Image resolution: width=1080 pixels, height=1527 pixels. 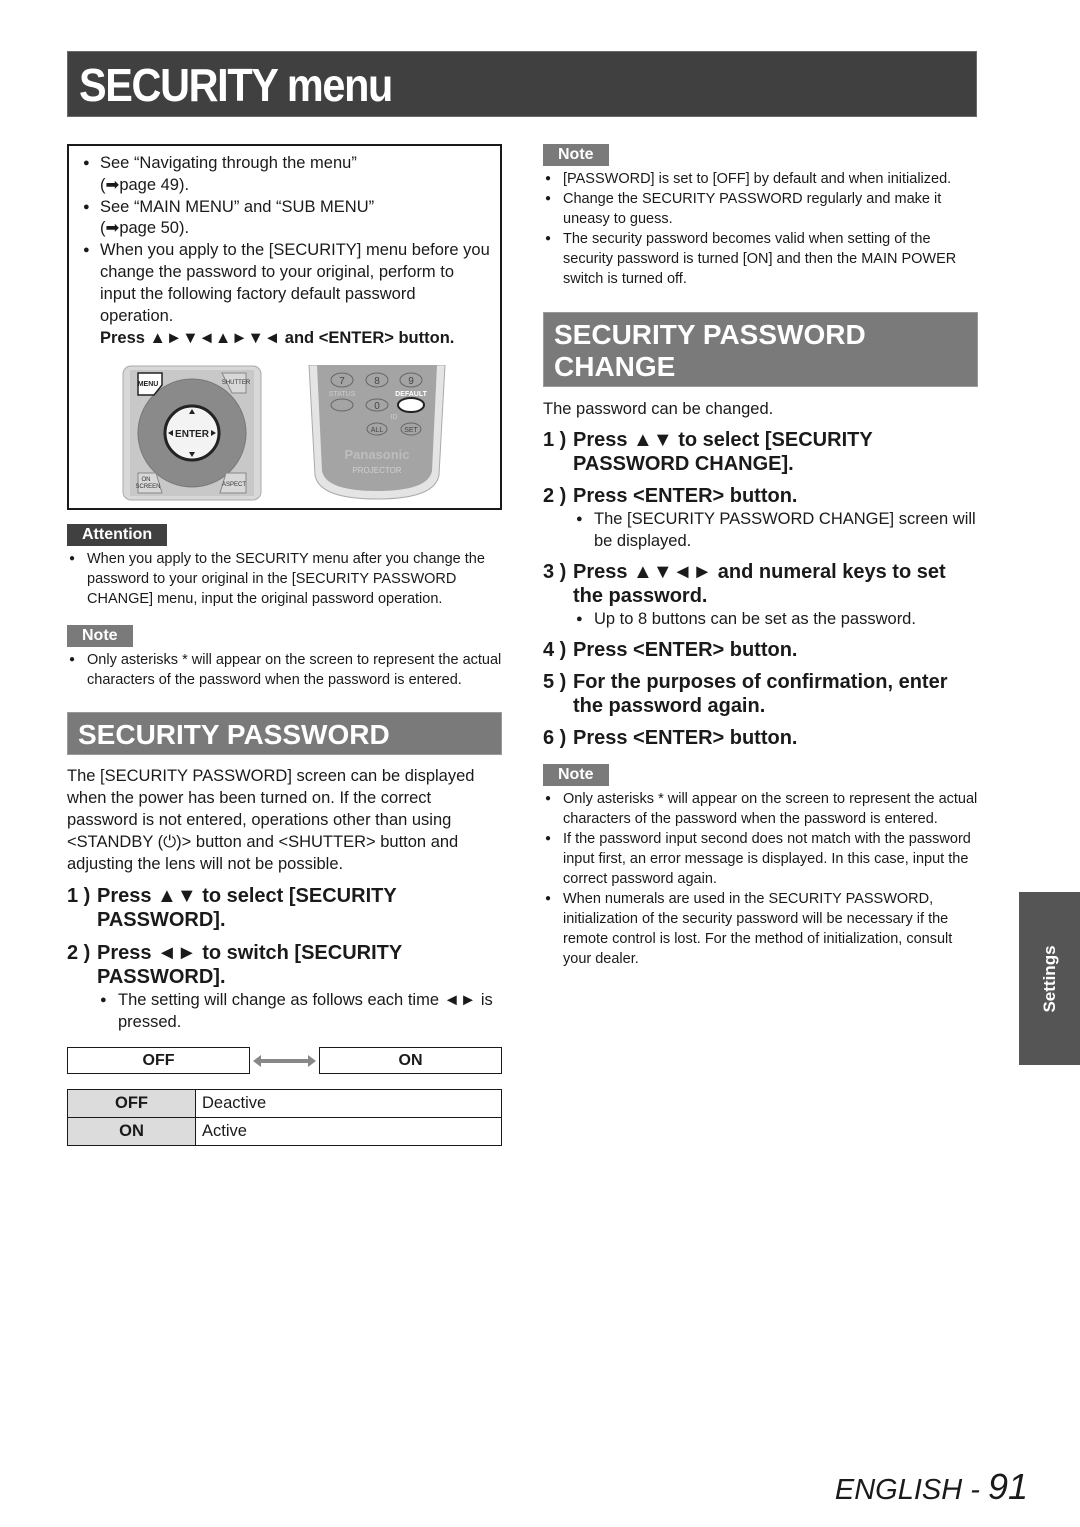 I want to click on step-item: 2 ) Press <ENTER> button., so click(x=760, y=496).